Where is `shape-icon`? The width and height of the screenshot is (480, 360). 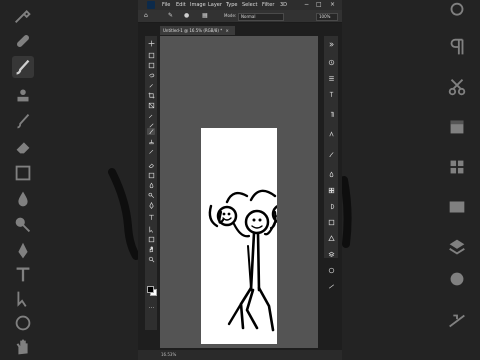 shape-icon is located at coordinates (151, 239).